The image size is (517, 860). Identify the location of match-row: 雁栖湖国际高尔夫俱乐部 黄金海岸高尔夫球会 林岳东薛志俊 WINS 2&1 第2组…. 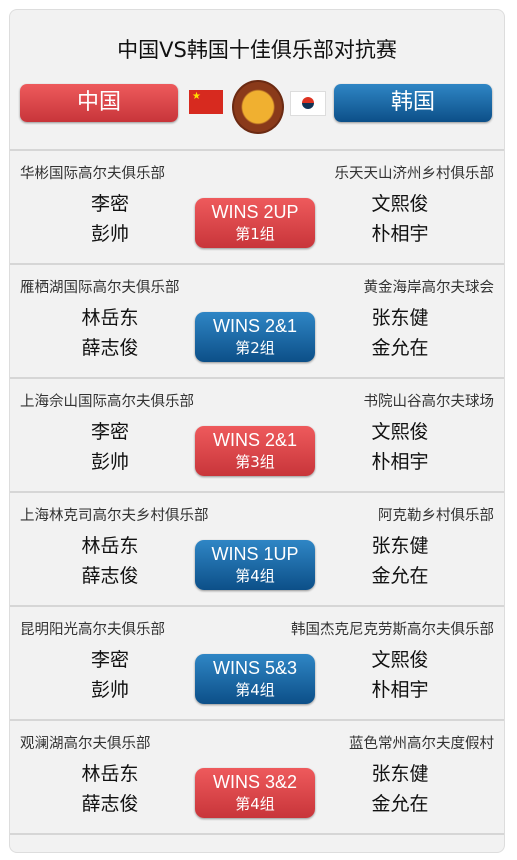
(257, 322).